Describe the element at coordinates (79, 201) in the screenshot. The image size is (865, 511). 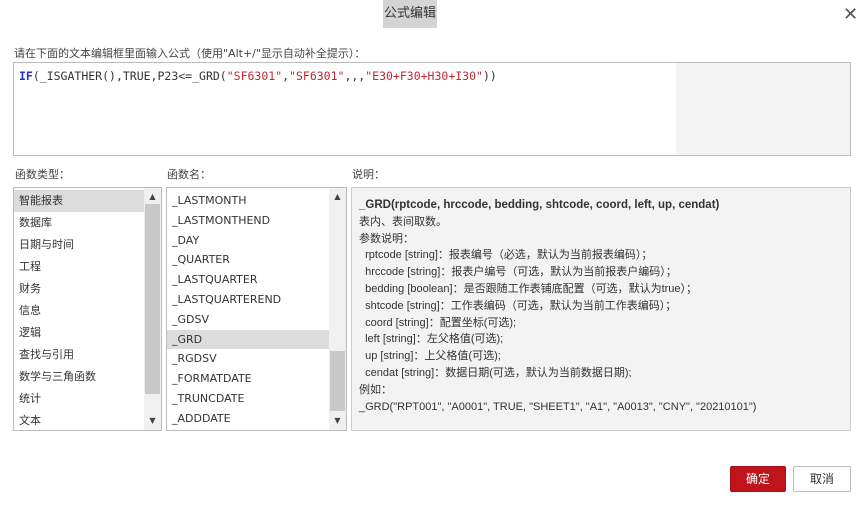
I see `list-item: 智能报表` at that location.